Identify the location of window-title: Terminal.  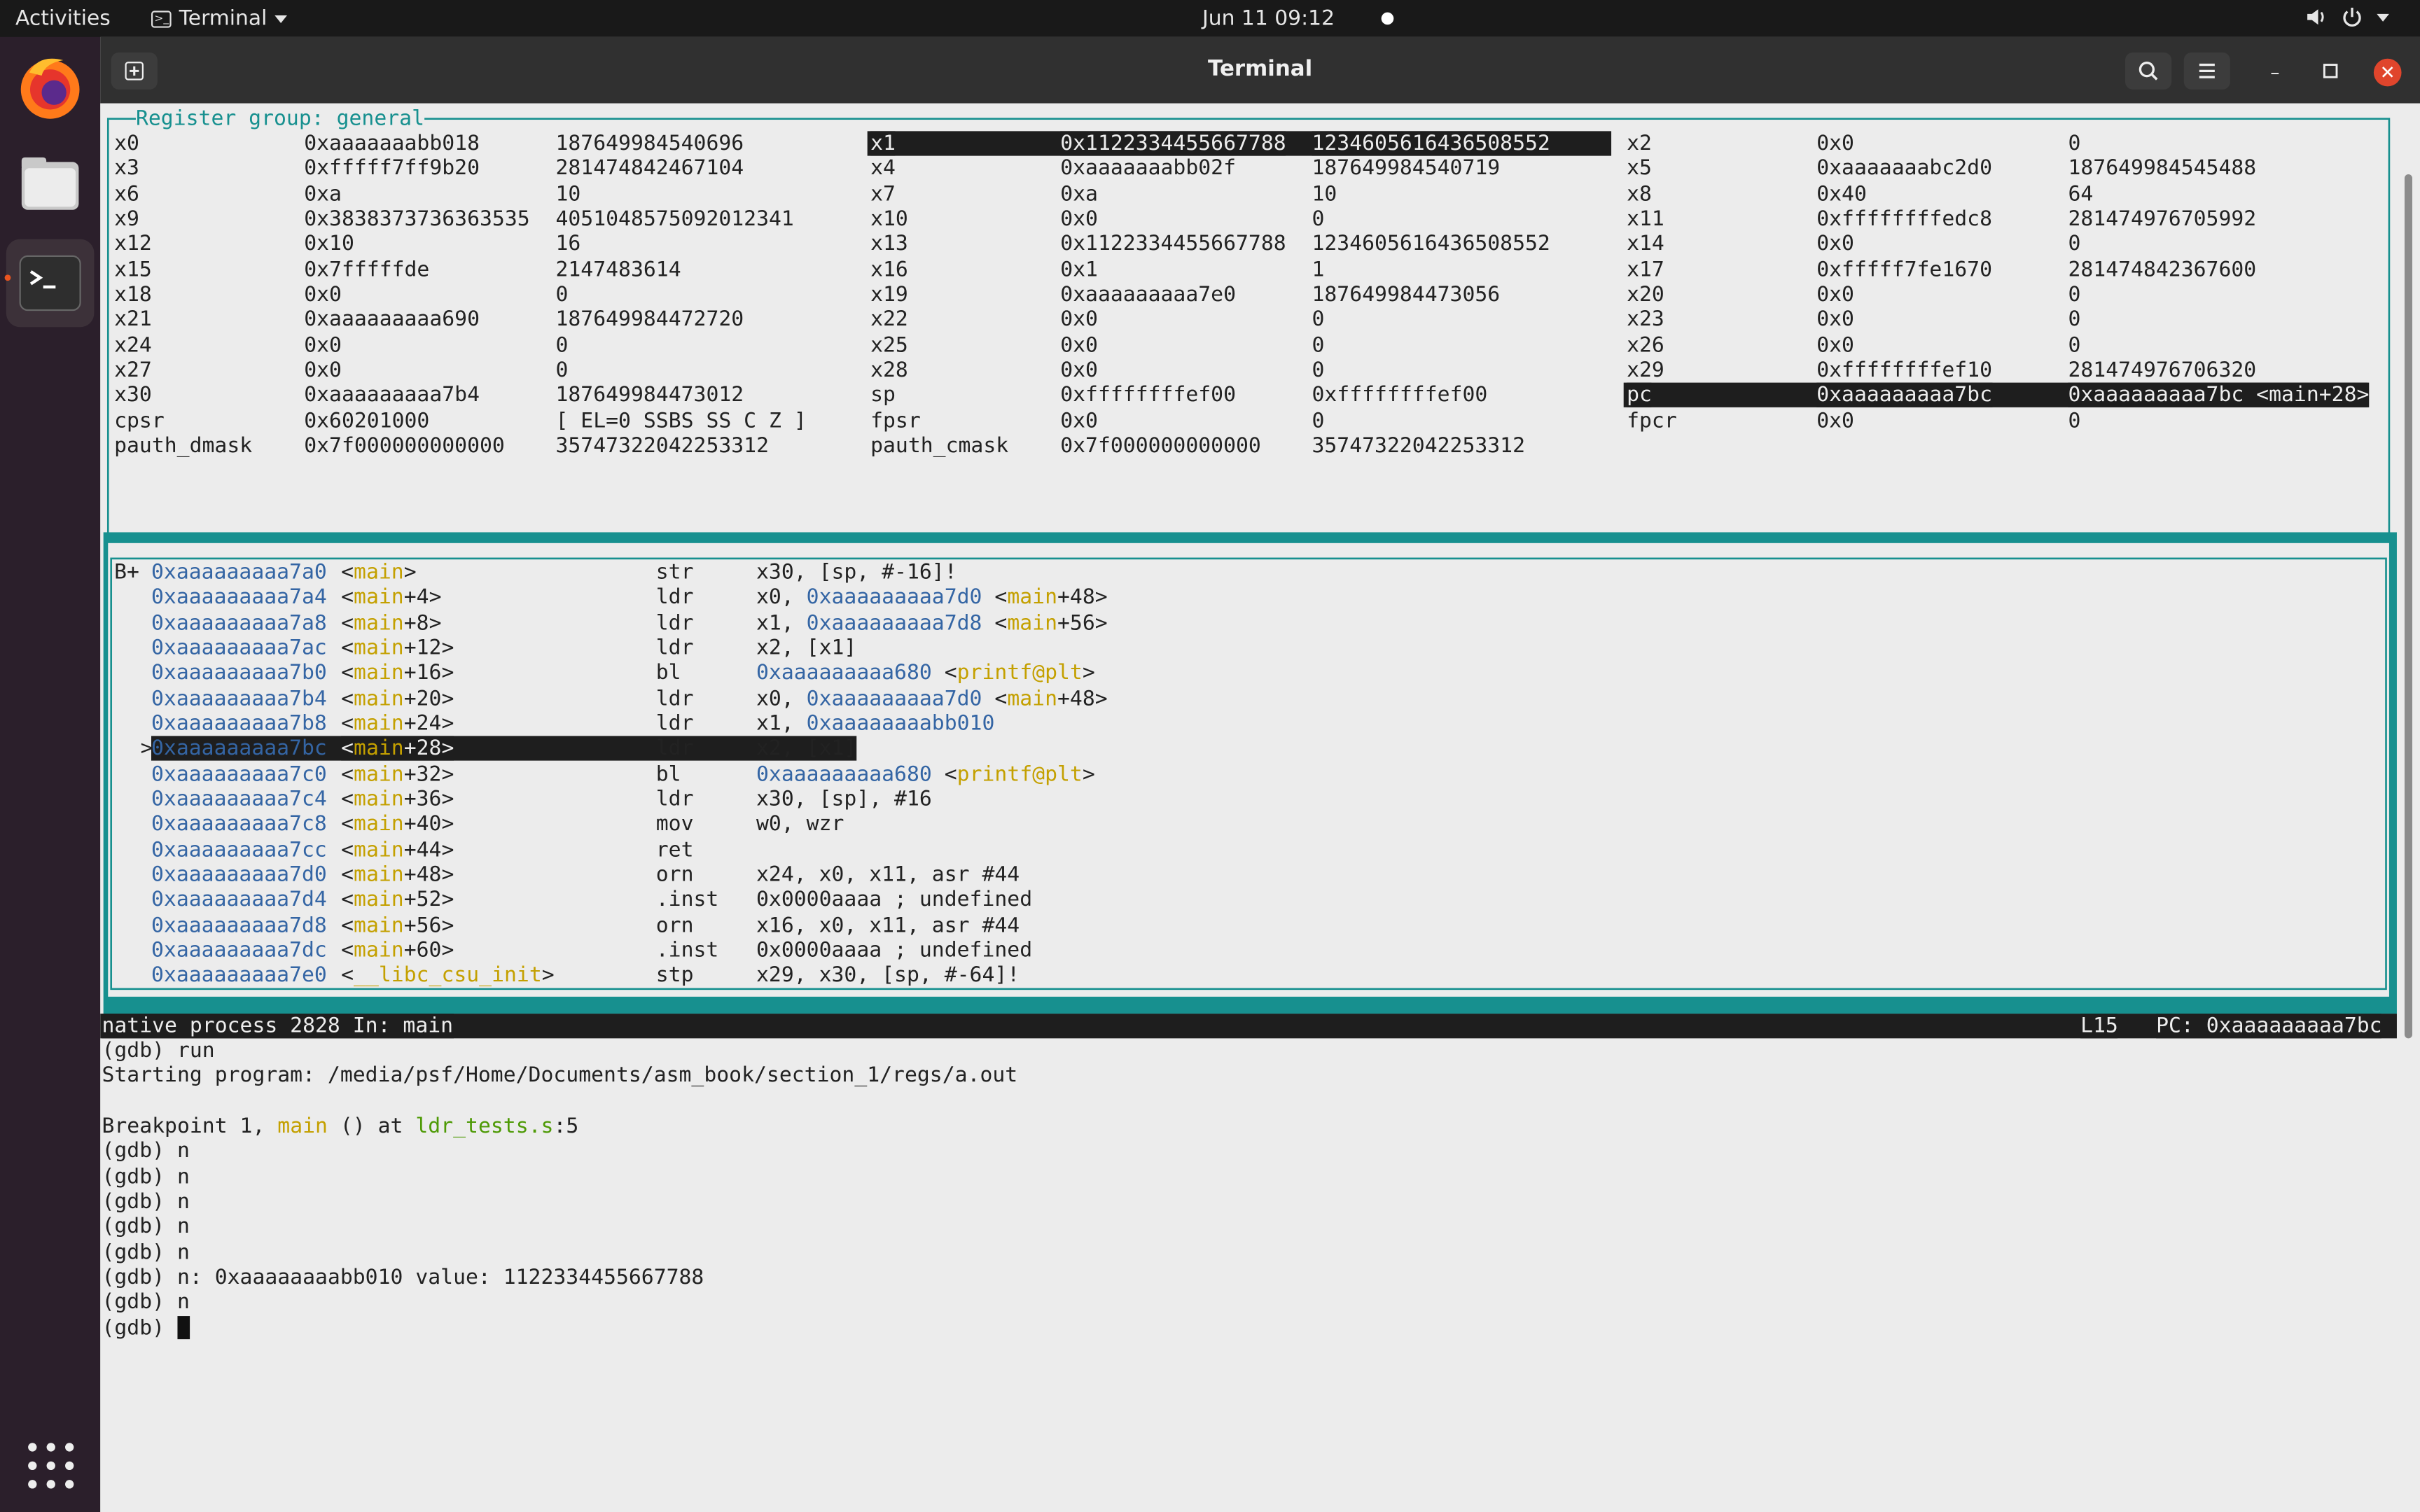
(1260, 69).